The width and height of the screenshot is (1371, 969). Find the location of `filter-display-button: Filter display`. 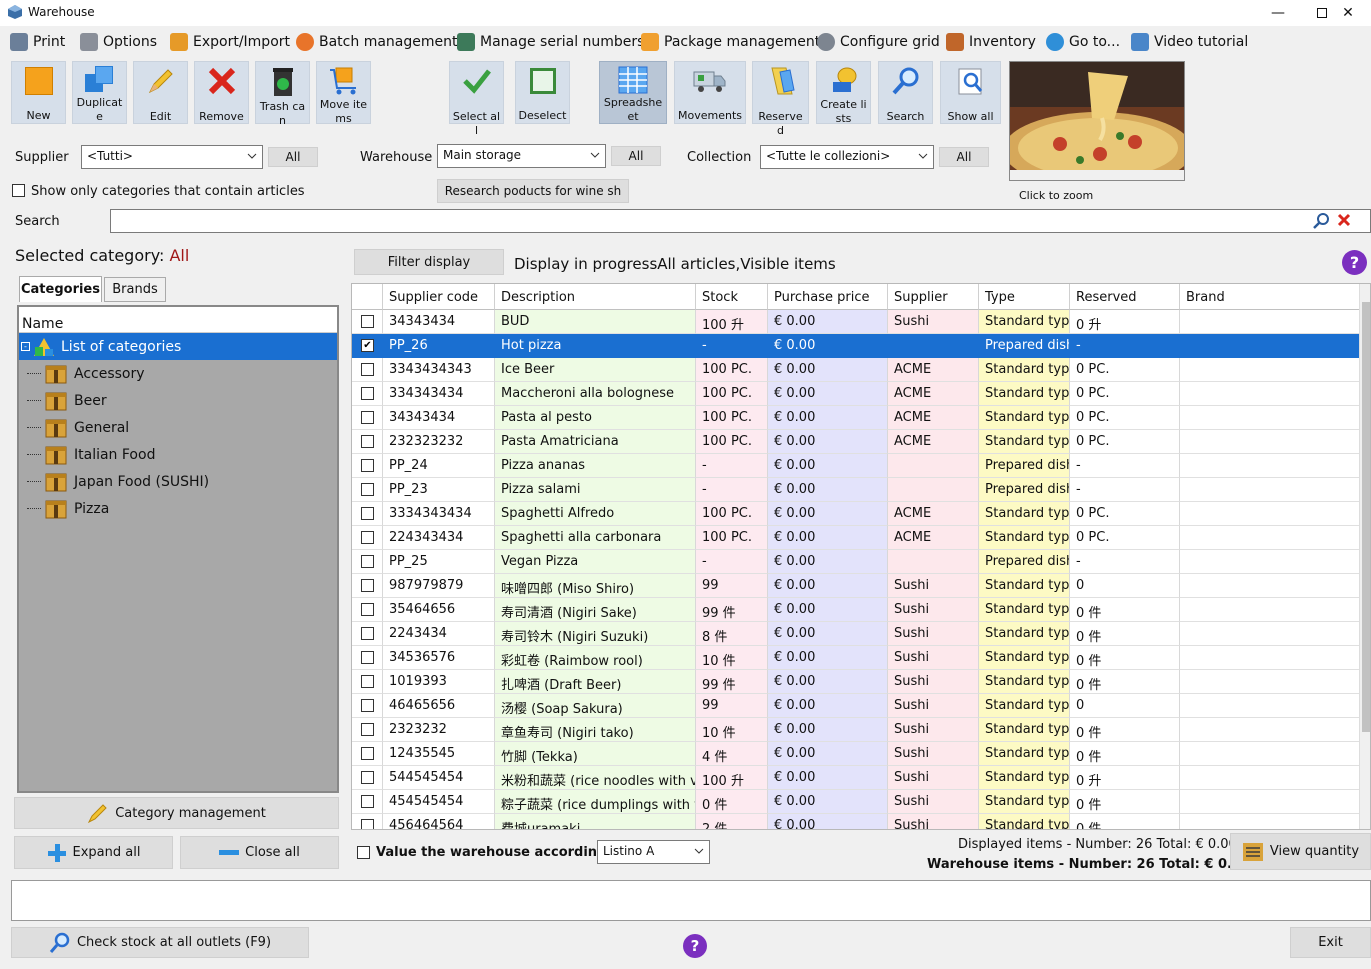

filter-display-button: Filter display is located at coordinates (429, 262).